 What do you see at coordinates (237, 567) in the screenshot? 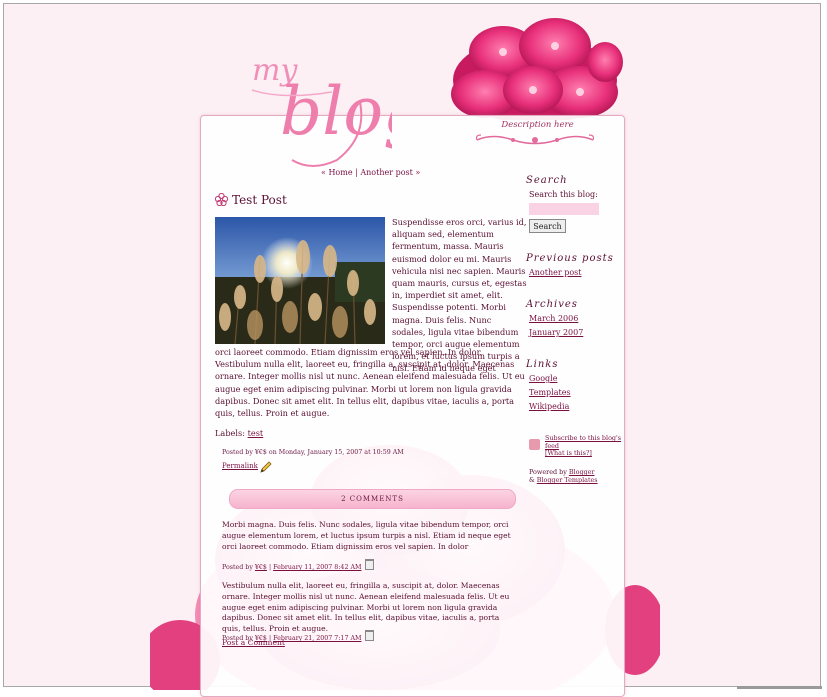
I see `comment-posted-by: Posted by` at bounding box center [237, 567].